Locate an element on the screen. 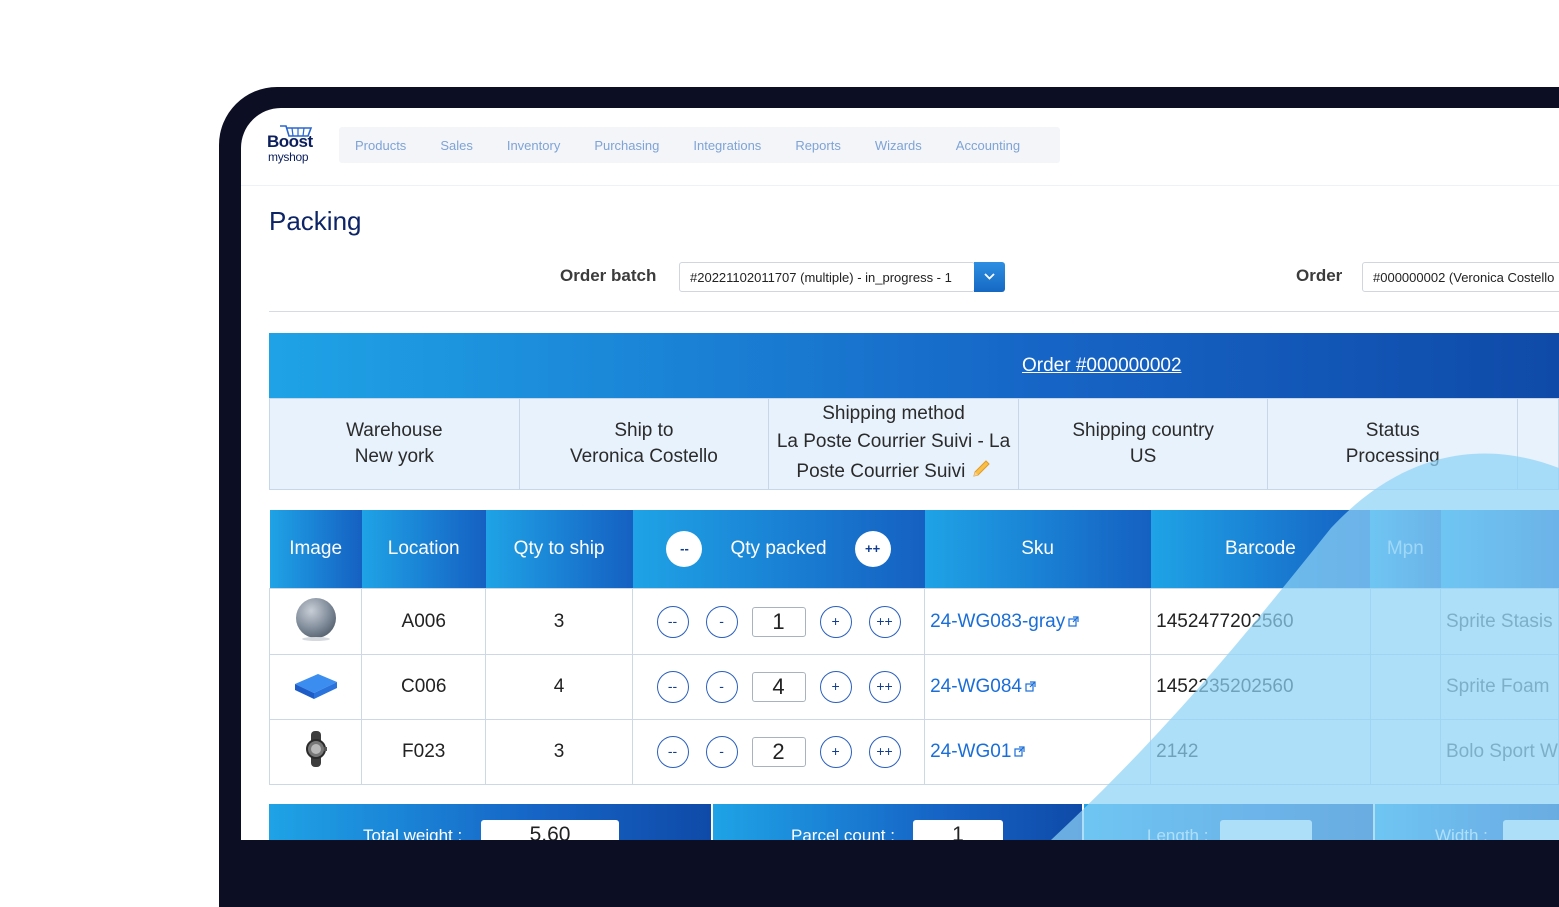 This screenshot has height=907, width=1559. col-qty-to-ship: Qty to ship is located at coordinates (559, 549).